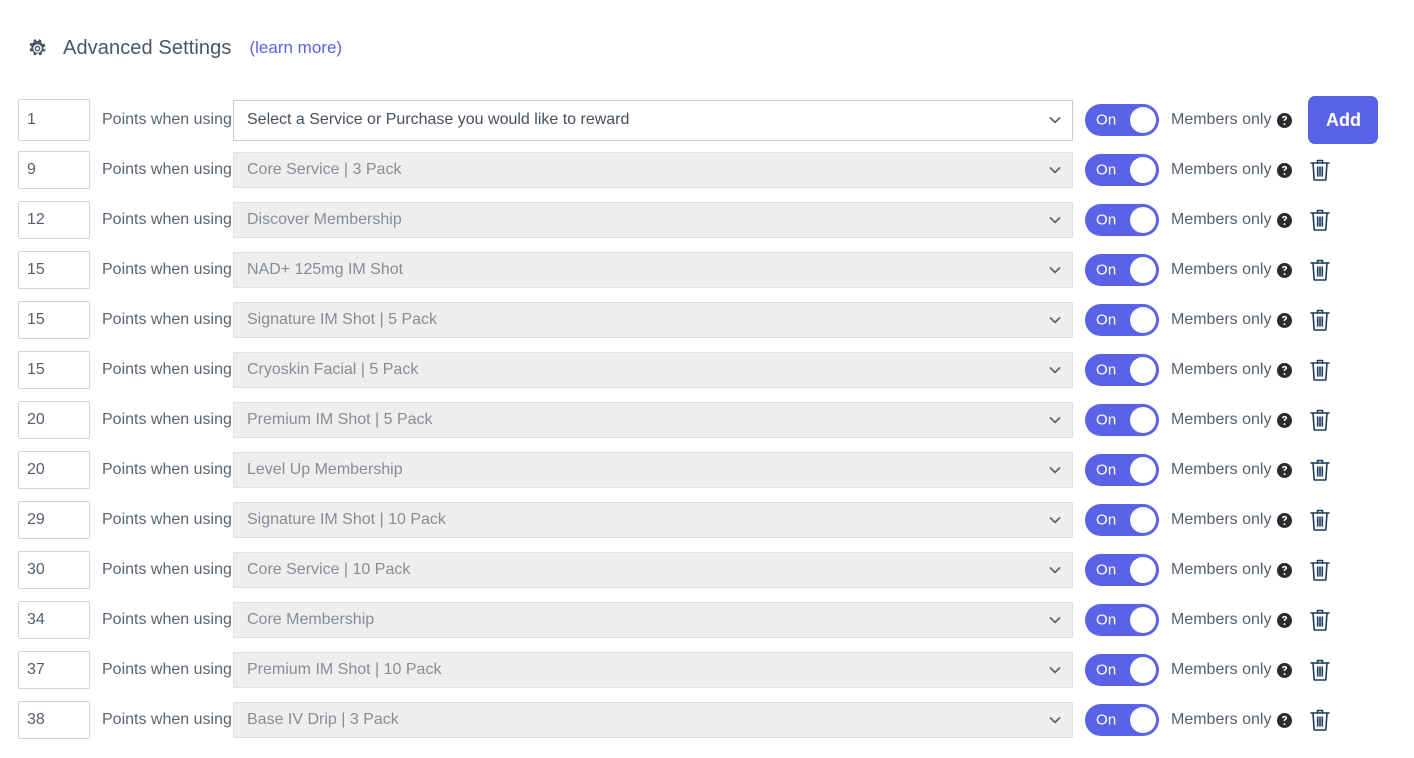 The image size is (1414, 758). I want to click on service-select: Core Membership, so click(653, 620).